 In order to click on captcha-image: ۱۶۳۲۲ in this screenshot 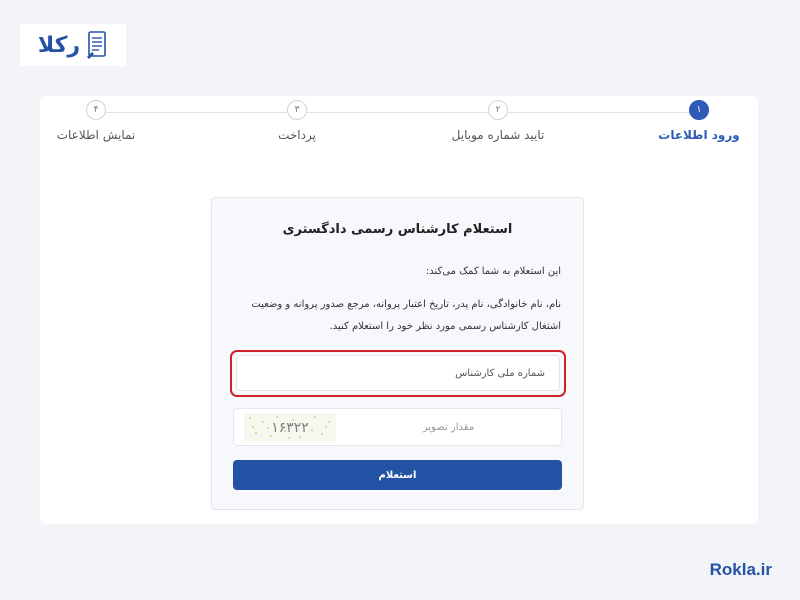, I will do `click(290, 427)`.